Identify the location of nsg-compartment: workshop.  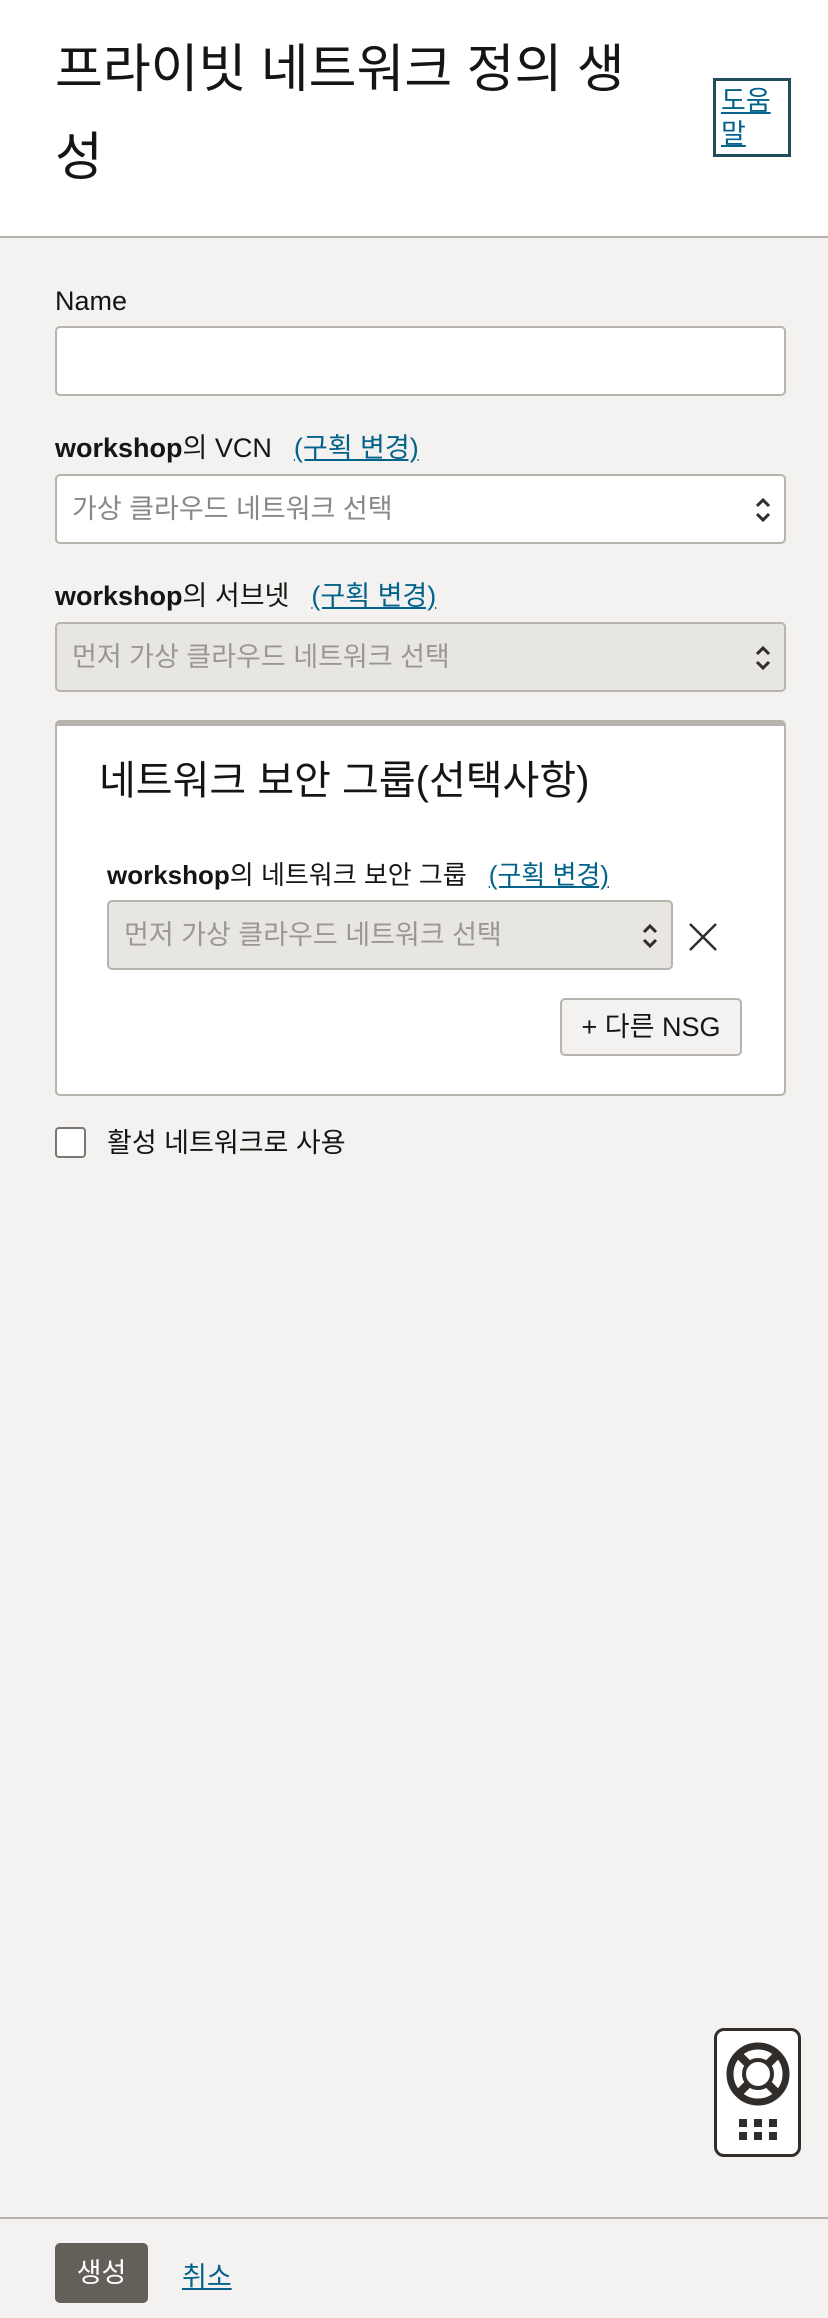
(168, 875).